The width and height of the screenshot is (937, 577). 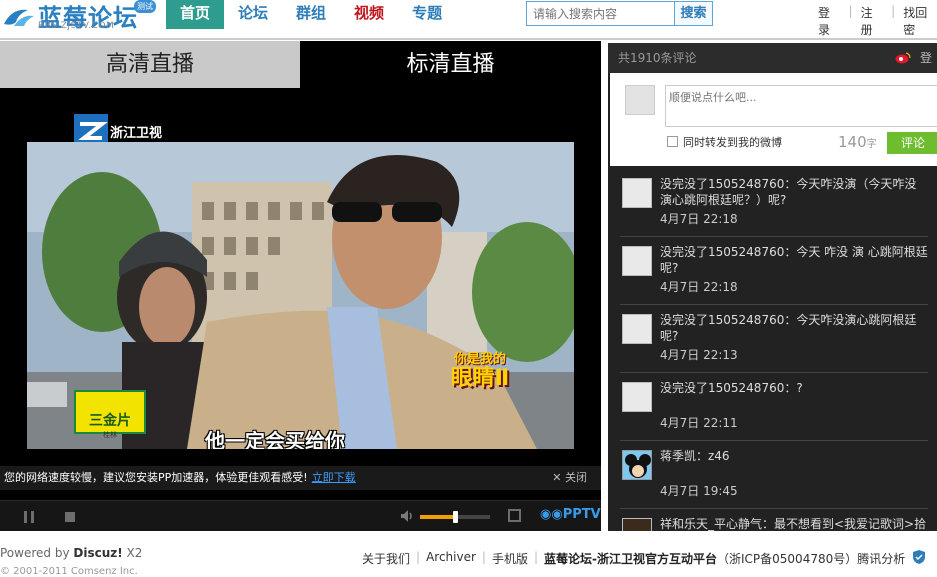 What do you see at coordinates (881, 558) in the screenshot?
I see `stats-link: 腾讯分析` at bounding box center [881, 558].